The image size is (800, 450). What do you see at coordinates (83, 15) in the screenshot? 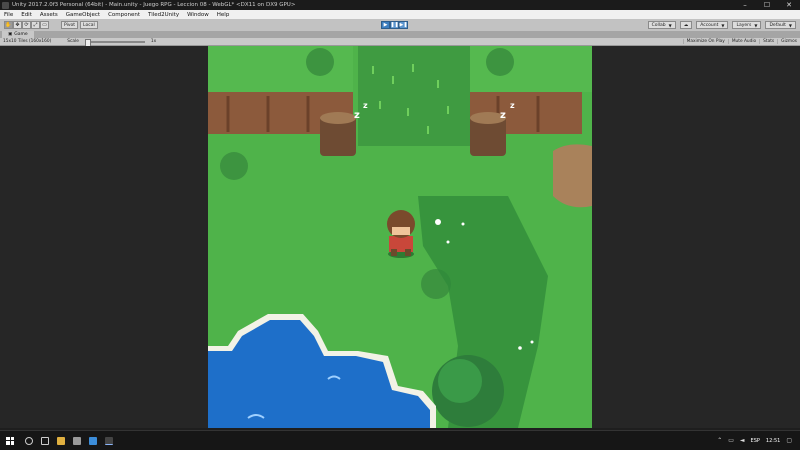
I see `menu-gameobject: GameObject` at bounding box center [83, 15].